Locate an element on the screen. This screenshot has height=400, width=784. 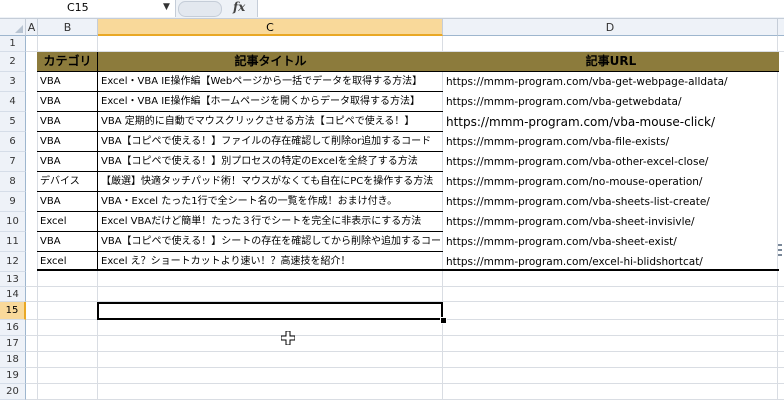
row-header-1: 1 is located at coordinates (13, 44).